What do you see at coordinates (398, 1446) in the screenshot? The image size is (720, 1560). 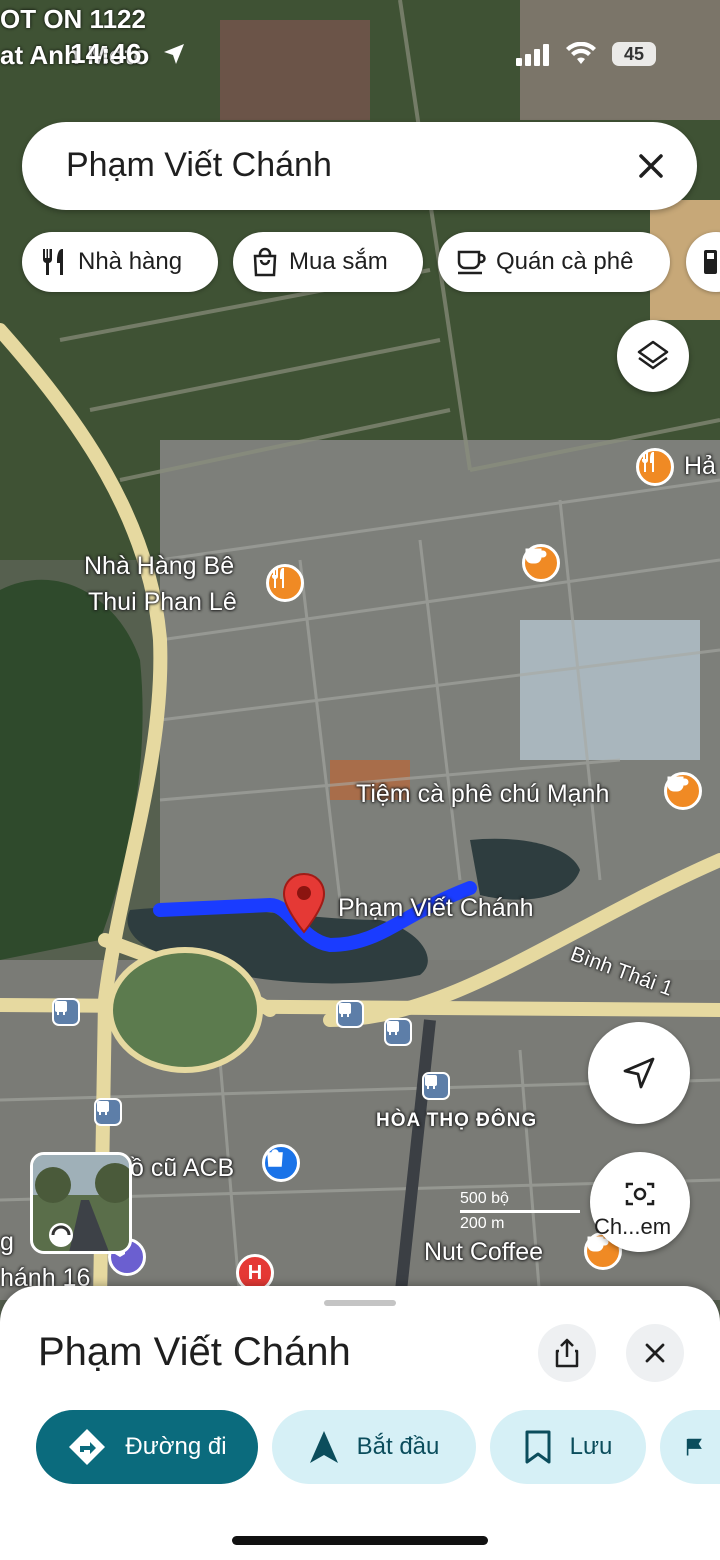 I see `start-label: Bắt đầu` at bounding box center [398, 1446].